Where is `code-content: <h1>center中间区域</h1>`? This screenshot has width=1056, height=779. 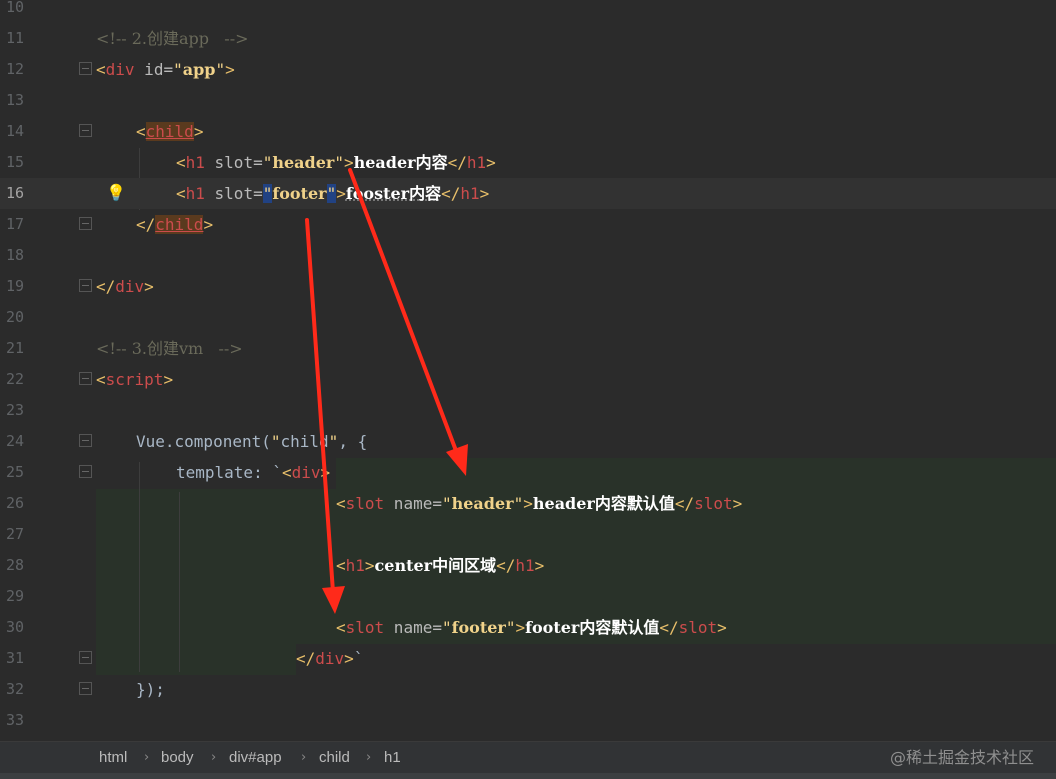
code-content: <h1>center中间区域</h1> is located at coordinates (440, 565).